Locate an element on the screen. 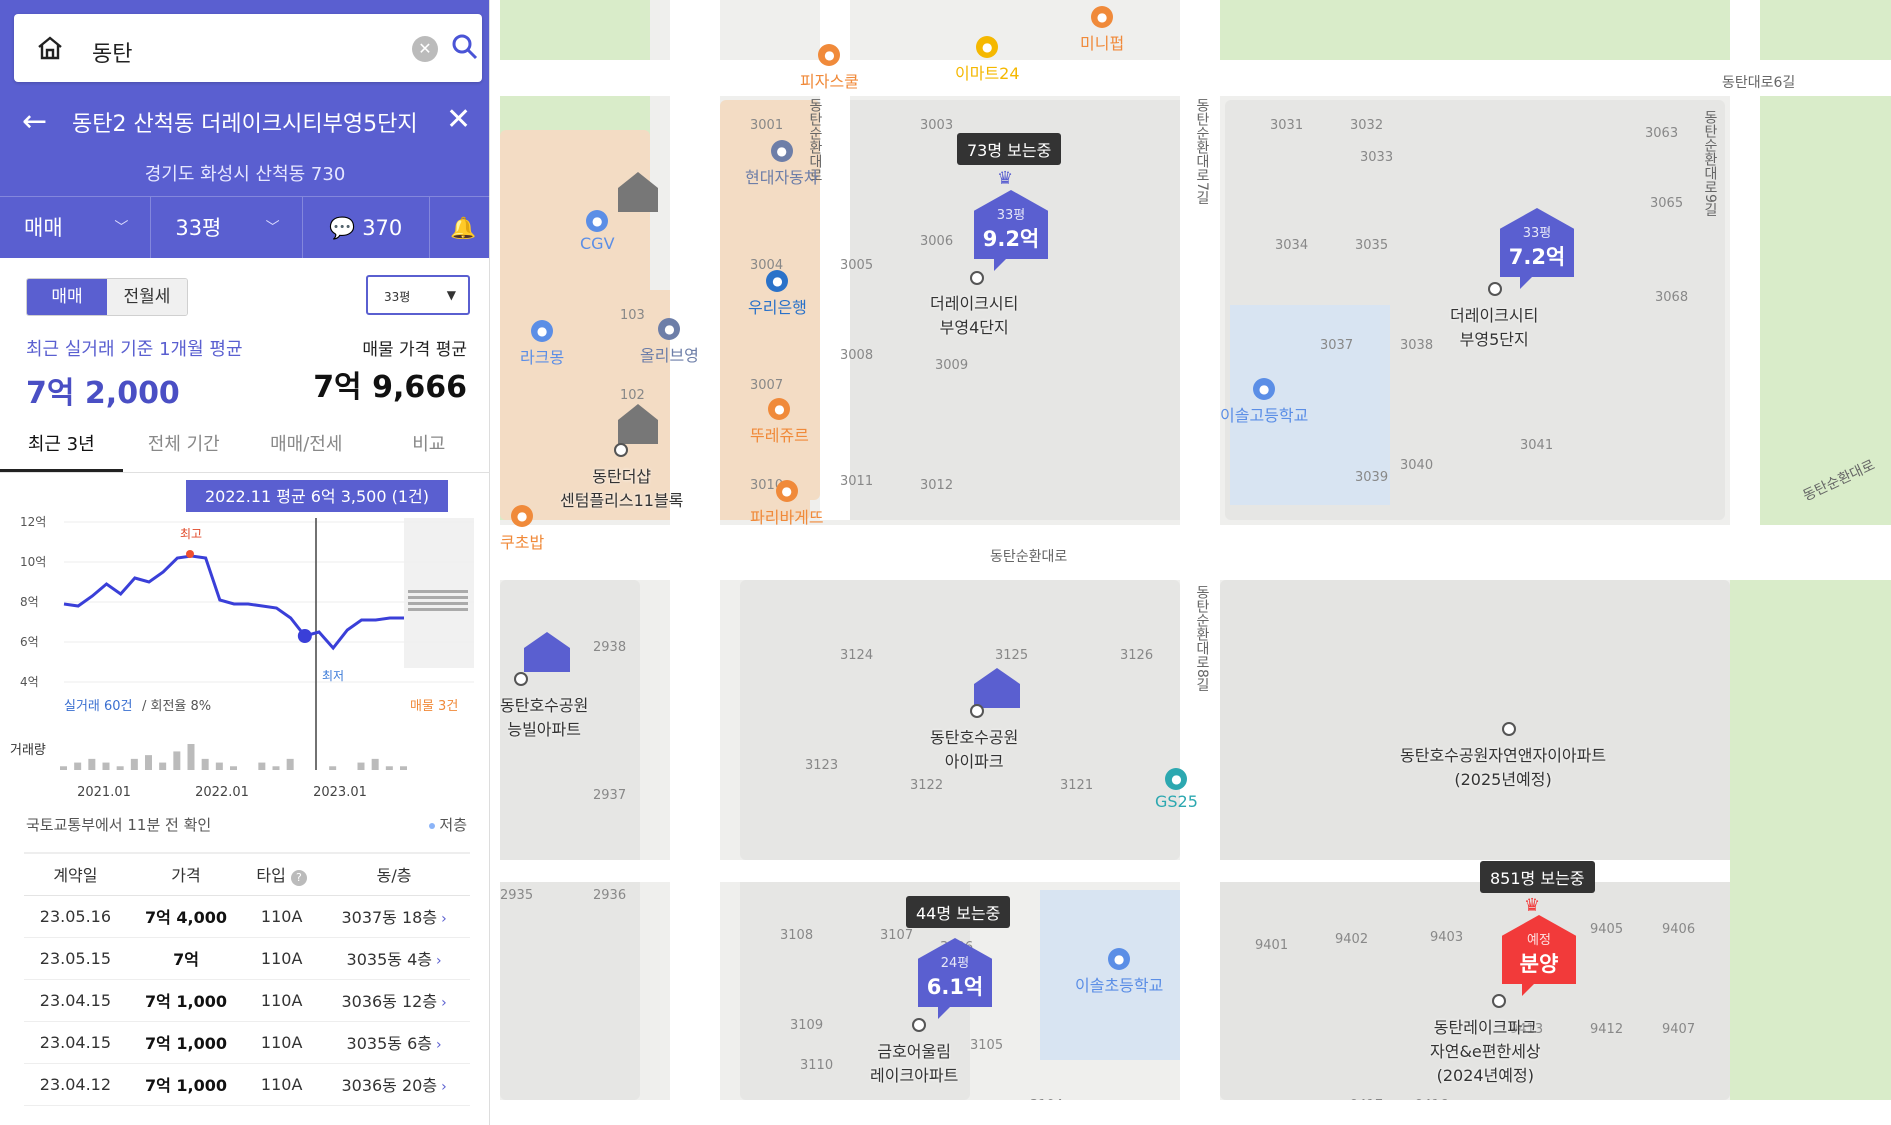 This screenshot has height=1125, width=1891. poi-피자스쿨: ● 피자스쿨 is located at coordinates (829, 68).